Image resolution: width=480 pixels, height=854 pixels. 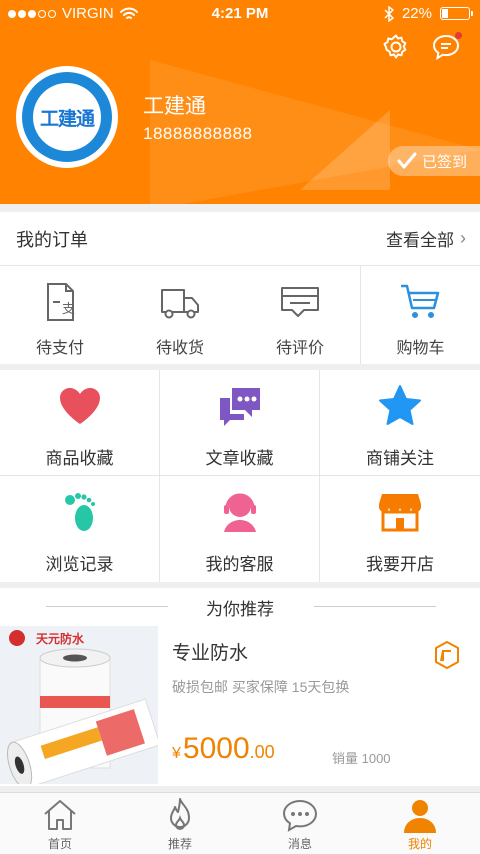 I want to click on orders-header: 我的订单 查看全部 ›, so click(x=240, y=239).